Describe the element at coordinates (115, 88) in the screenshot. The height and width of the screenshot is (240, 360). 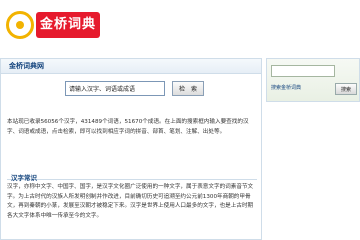
I see `search-input` at that location.